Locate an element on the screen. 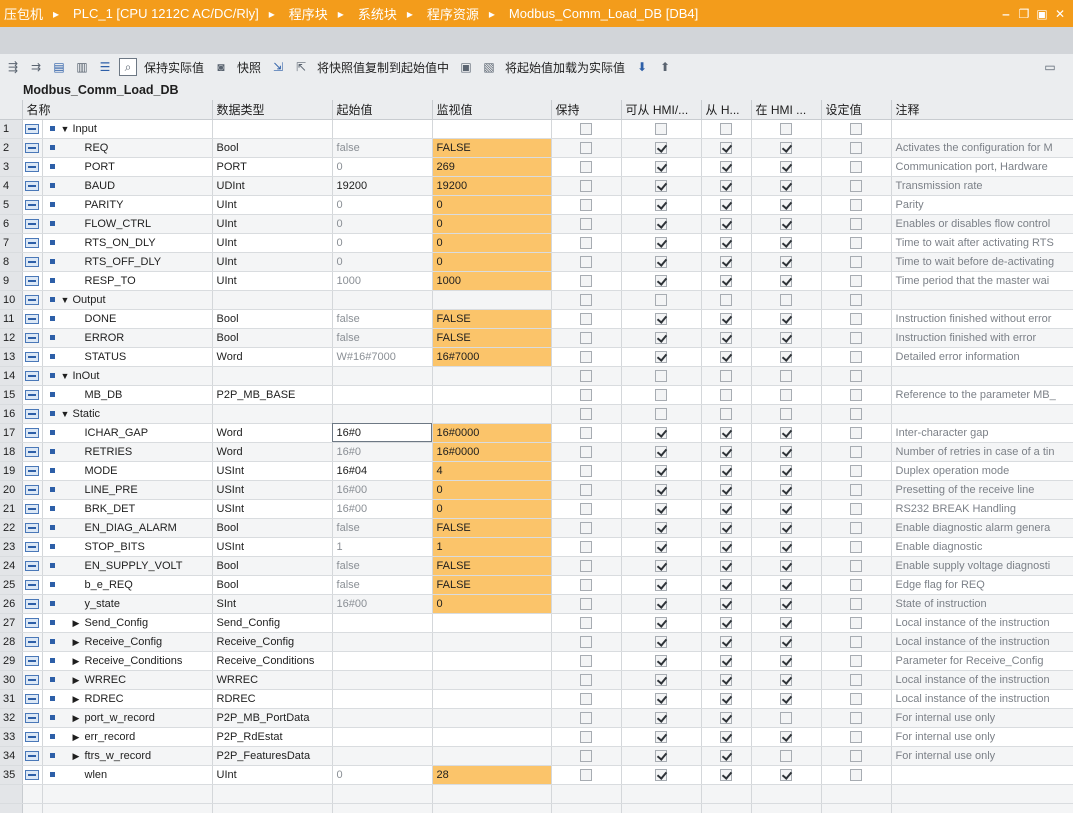 Image resolution: width=1073 pixels, height=813 pixels. comment-cell: Parity is located at coordinates (982, 205).